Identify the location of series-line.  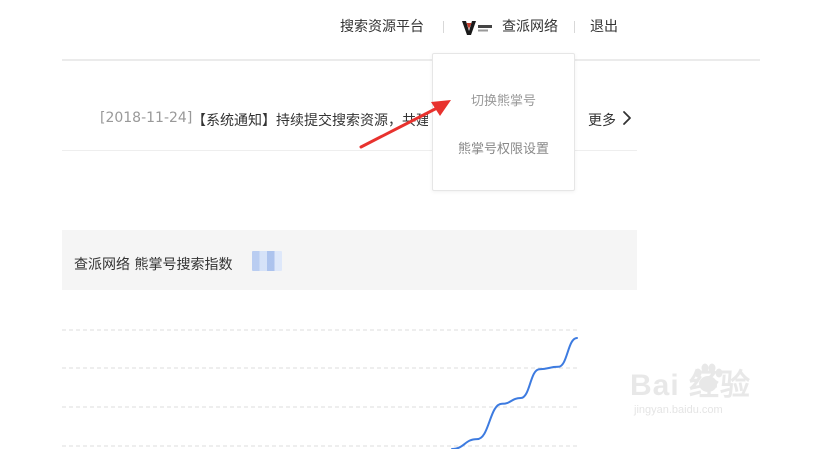
(514, 393).